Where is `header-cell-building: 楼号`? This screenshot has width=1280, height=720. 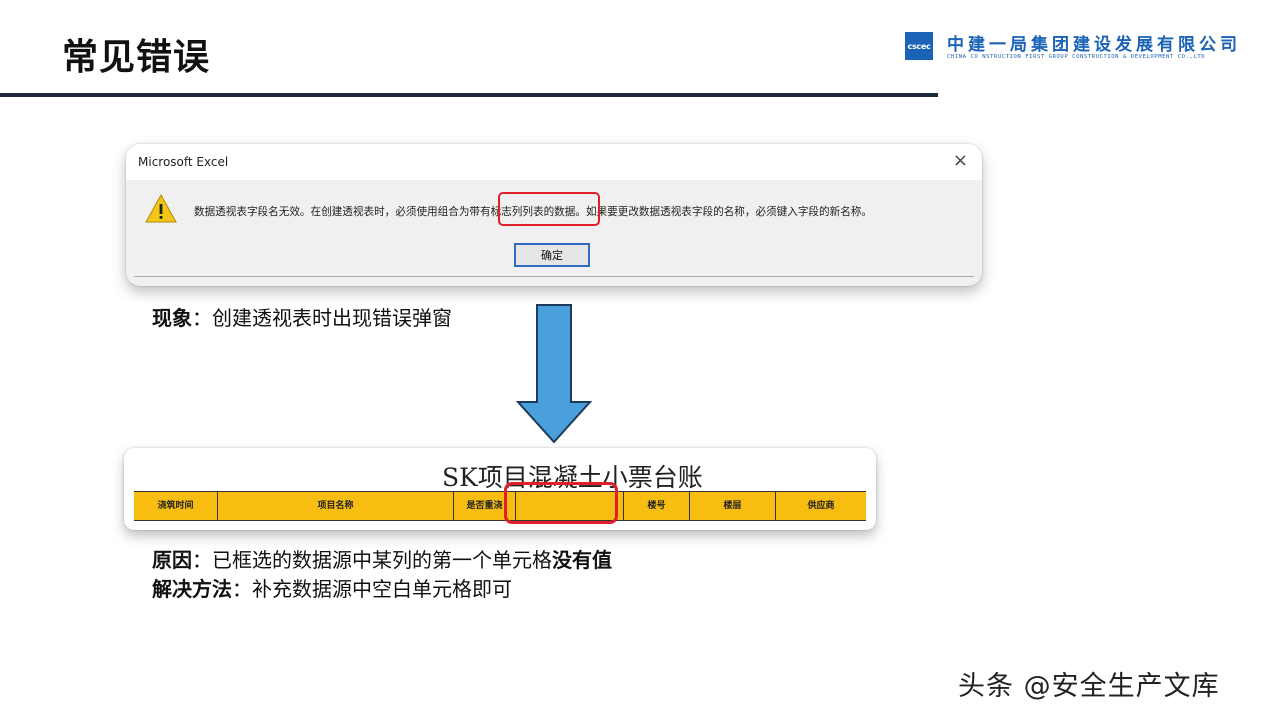 header-cell-building: 楼号 is located at coordinates (657, 506).